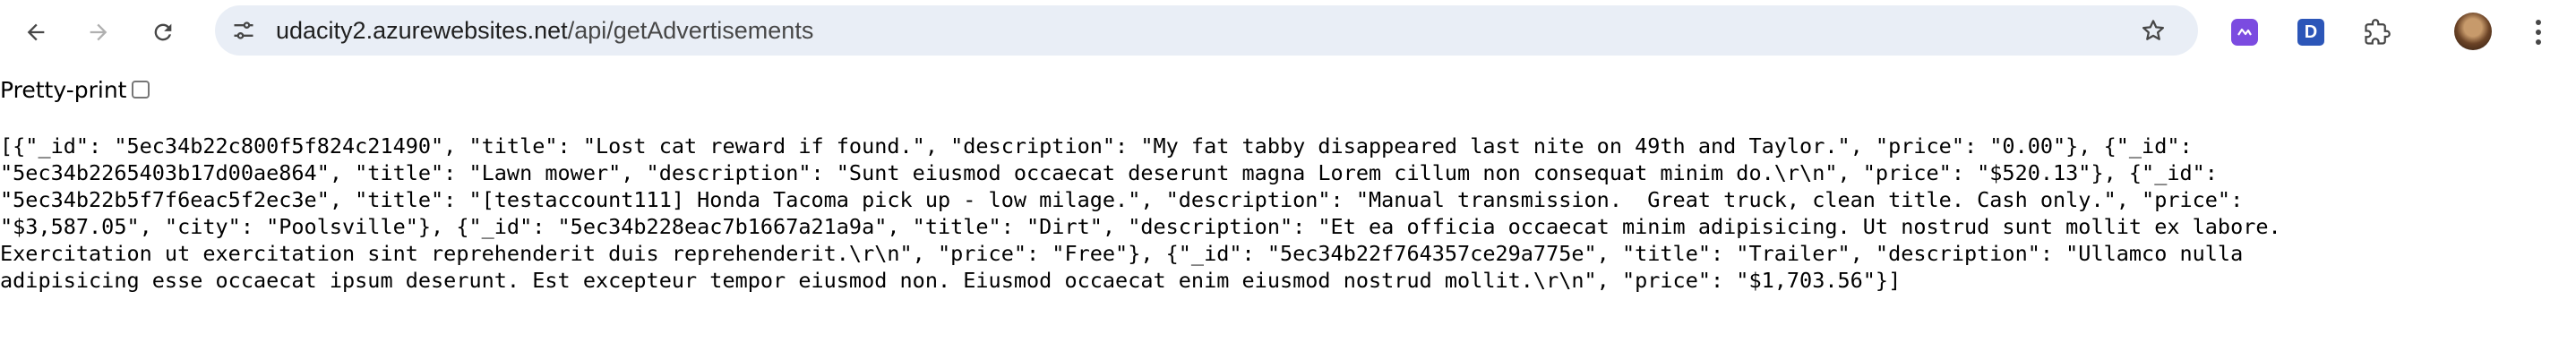 Image resolution: width=2576 pixels, height=360 pixels. What do you see at coordinates (63, 89) in the screenshot?
I see `pretty-print-label: Pretty-print` at bounding box center [63, 89].